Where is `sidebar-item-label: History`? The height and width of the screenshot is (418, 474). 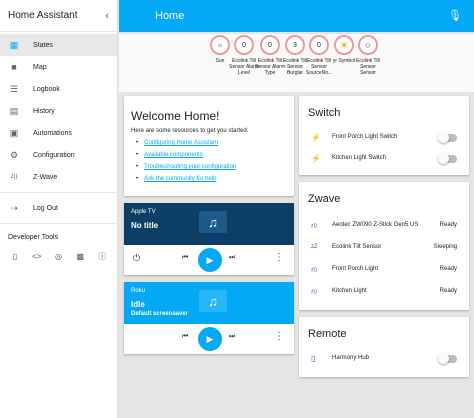 sidebar-item-label: History is located at coordinates (44, 111).